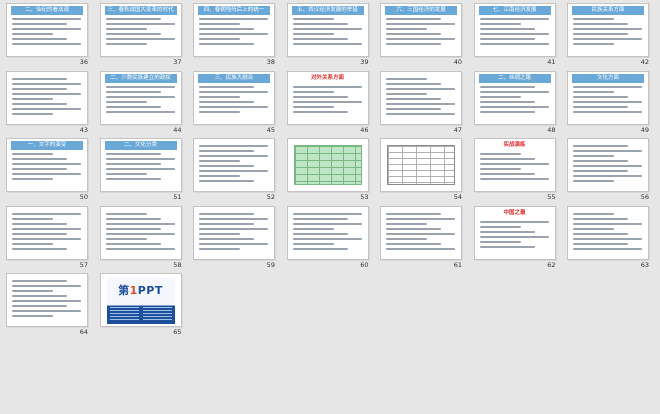 Image resolution: width=660 pixels, height=414 pixels. What do you see at coordinates (327, 77) in the screenshot?
I see `slide-title: 对外关系方面` at bounding box center [327, 77].